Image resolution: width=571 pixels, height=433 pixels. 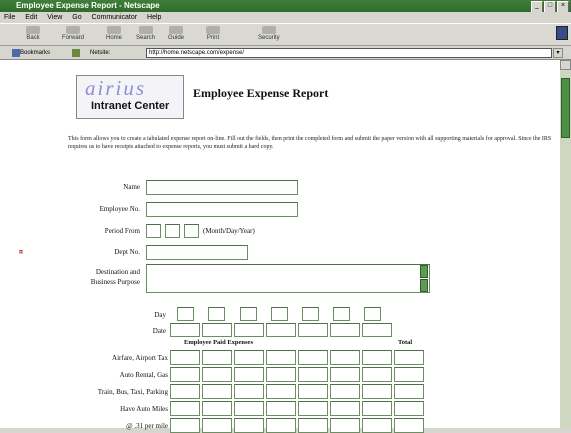 I want to click on url-dropdown-button: ▾, so click(x=558, y=53).